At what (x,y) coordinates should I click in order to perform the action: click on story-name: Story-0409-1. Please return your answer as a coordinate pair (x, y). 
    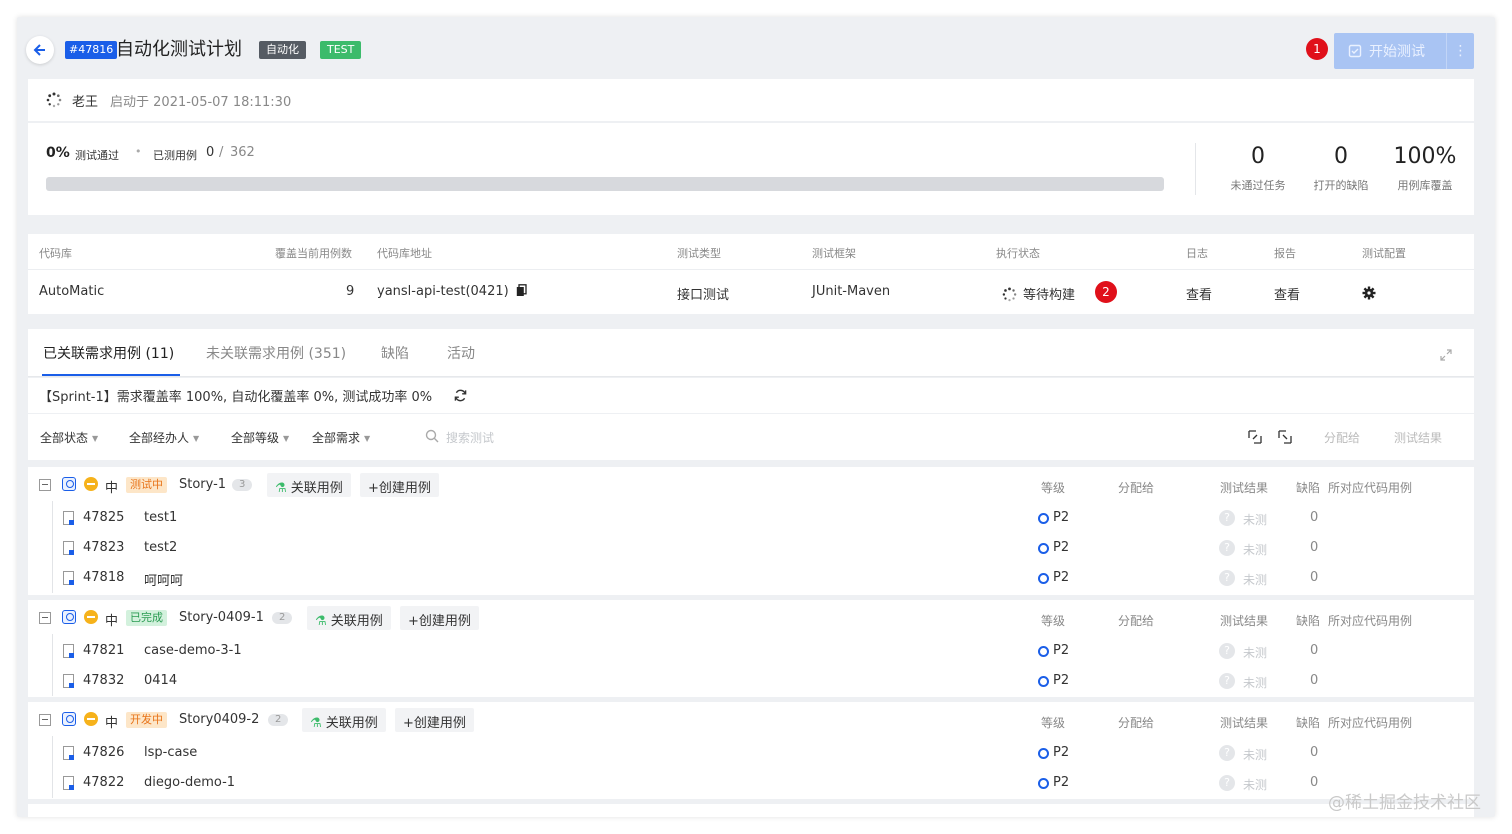
    Looking at the image, I should click on (221, 617).